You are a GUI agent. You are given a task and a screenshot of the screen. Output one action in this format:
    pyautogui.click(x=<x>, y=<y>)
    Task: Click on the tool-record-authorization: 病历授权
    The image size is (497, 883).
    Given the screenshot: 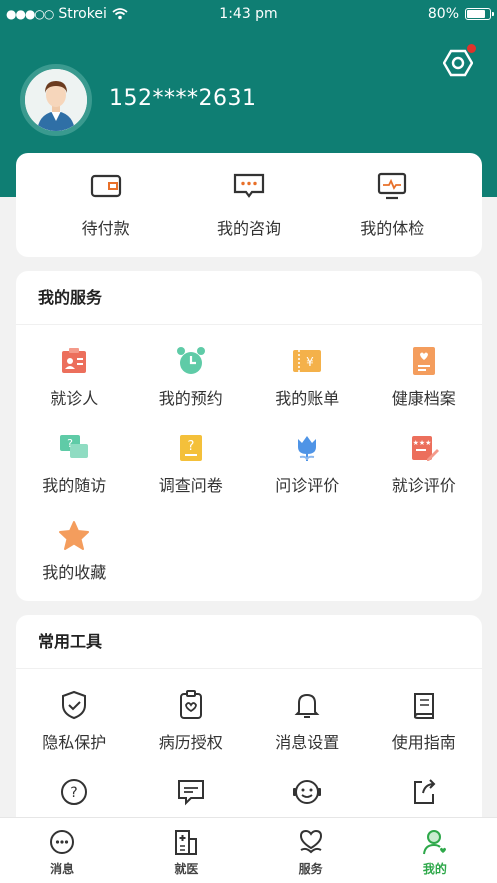 What is the action you would take?
    pyautogui.click(x=191, y=722)
    